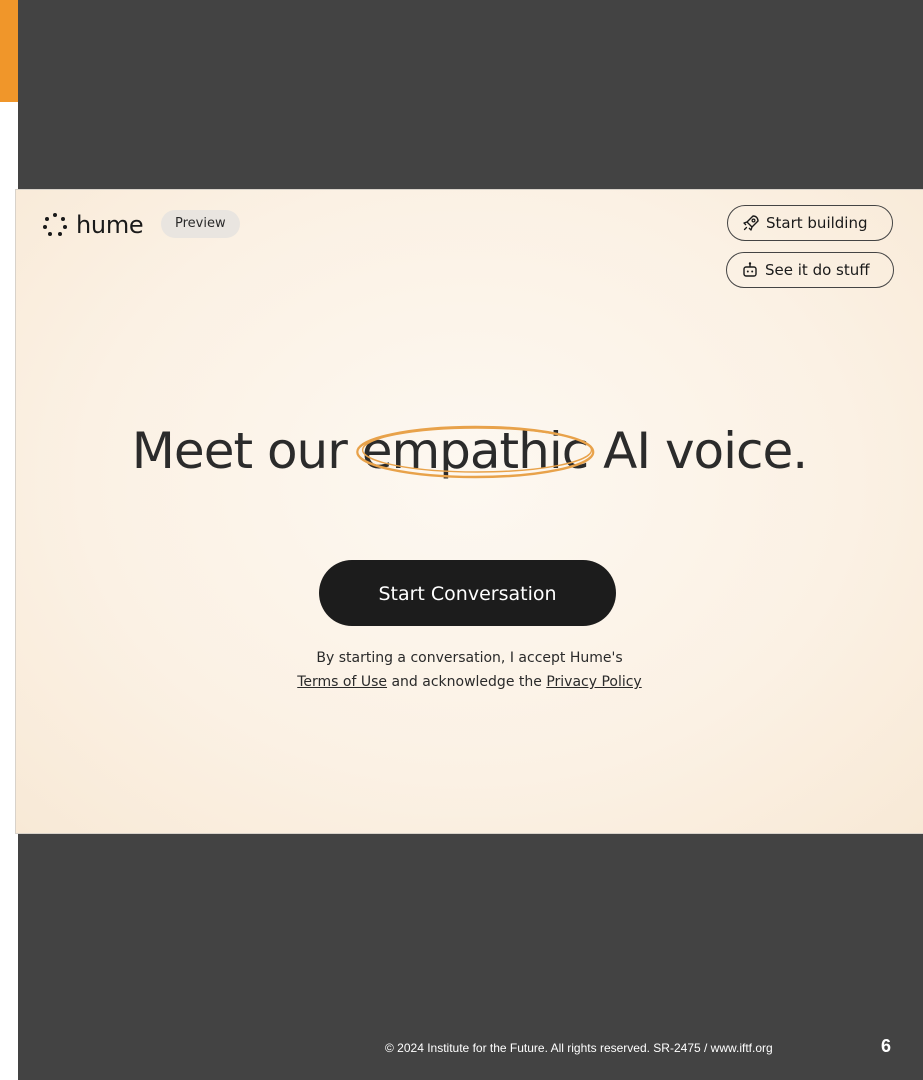  I want to click on logo-text: hume, so click(110, 225).